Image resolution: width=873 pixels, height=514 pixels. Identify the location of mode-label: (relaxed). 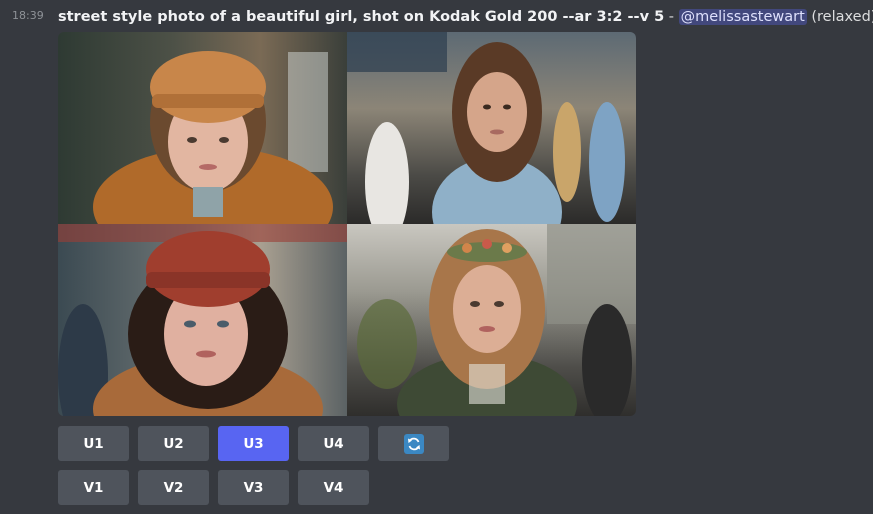
(839, 17).